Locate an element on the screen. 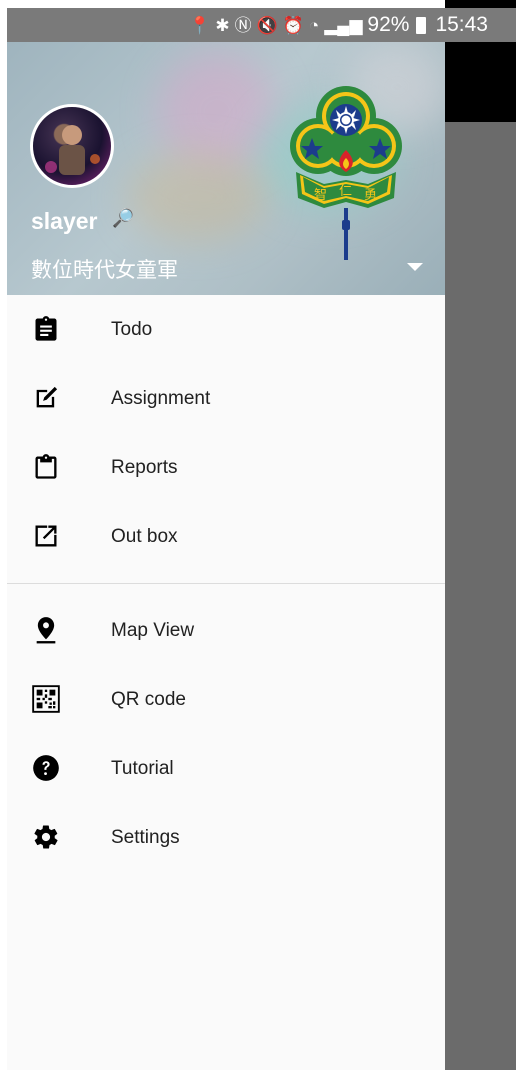 The height and width of the screenshot is (1070, 516). clock: 15:43 is located at coordinates (461, 24).